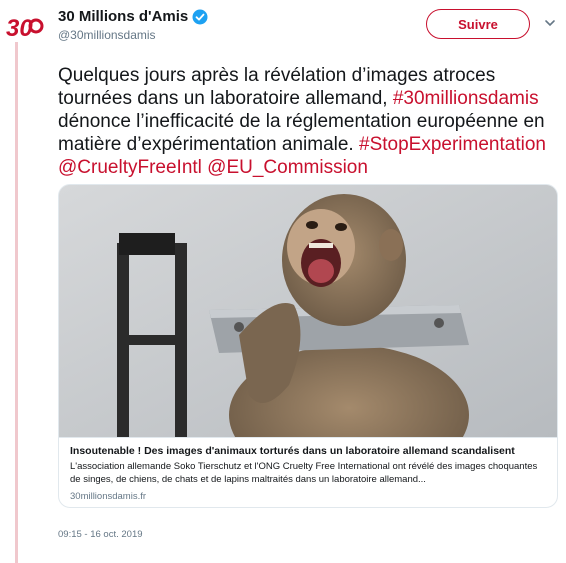 Image resolution: width=566 pixels, height=563 pixels. Describe the element at coordinates (130, 167) in the screenshot. I see `mention-link: @CrueltyFreeIntl` at that location.